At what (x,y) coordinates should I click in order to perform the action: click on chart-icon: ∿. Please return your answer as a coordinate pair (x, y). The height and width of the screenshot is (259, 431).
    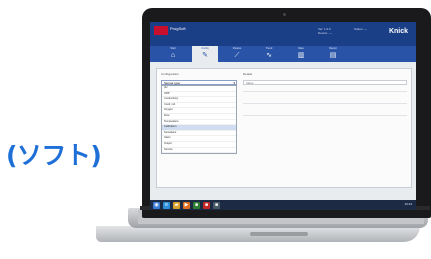
    Looking at the image, I should click on (269, 55).